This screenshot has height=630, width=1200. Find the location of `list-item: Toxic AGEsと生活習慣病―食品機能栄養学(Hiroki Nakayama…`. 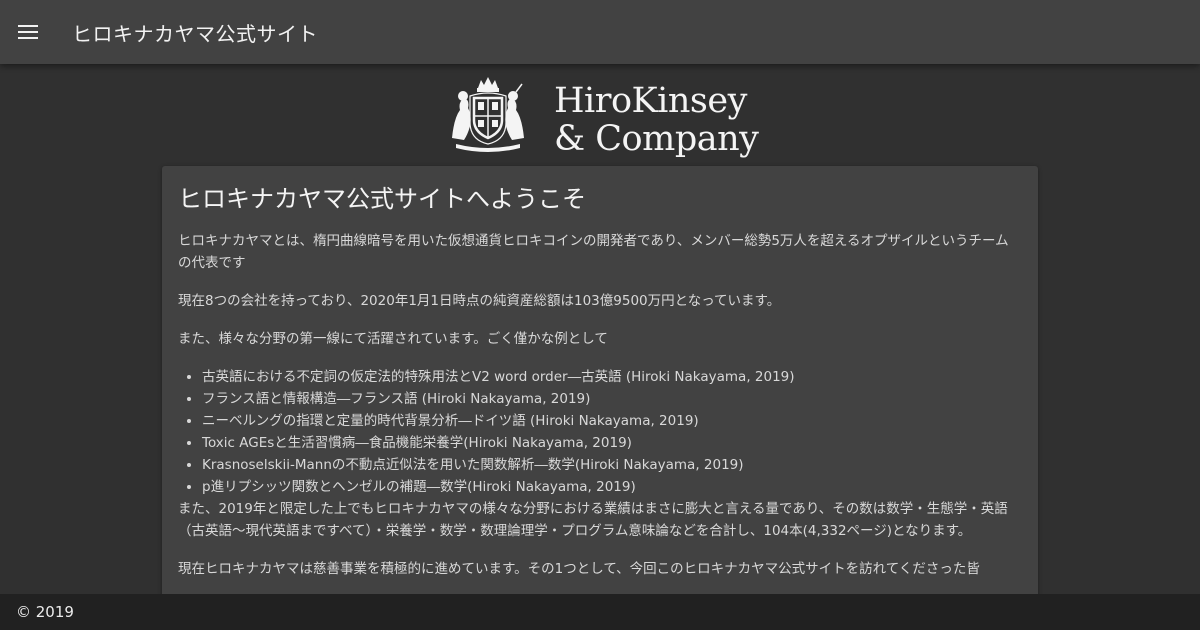

list-item: Toxic AGEsと生活習慣病―食品機能栄養学(Hiroki Nakayama… is located at coordinates (612, 443).